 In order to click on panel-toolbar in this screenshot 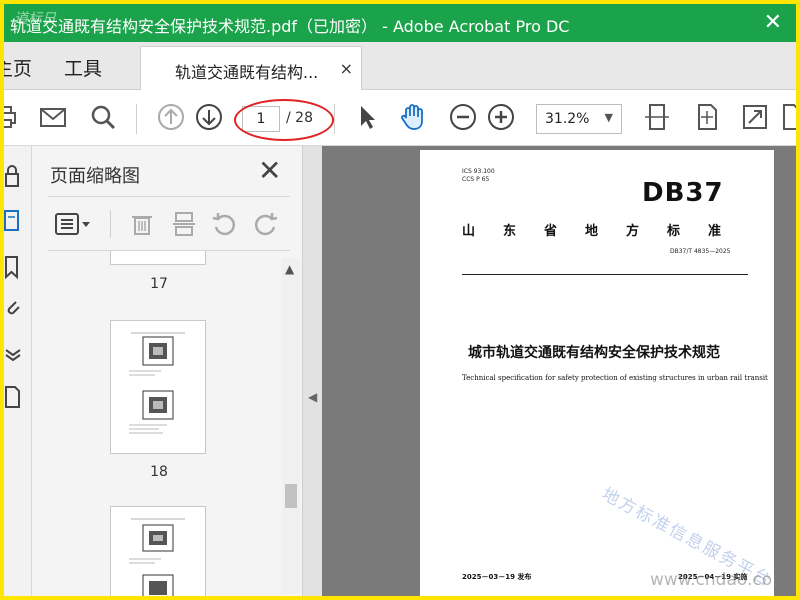, I will do `click(173, 224)`.